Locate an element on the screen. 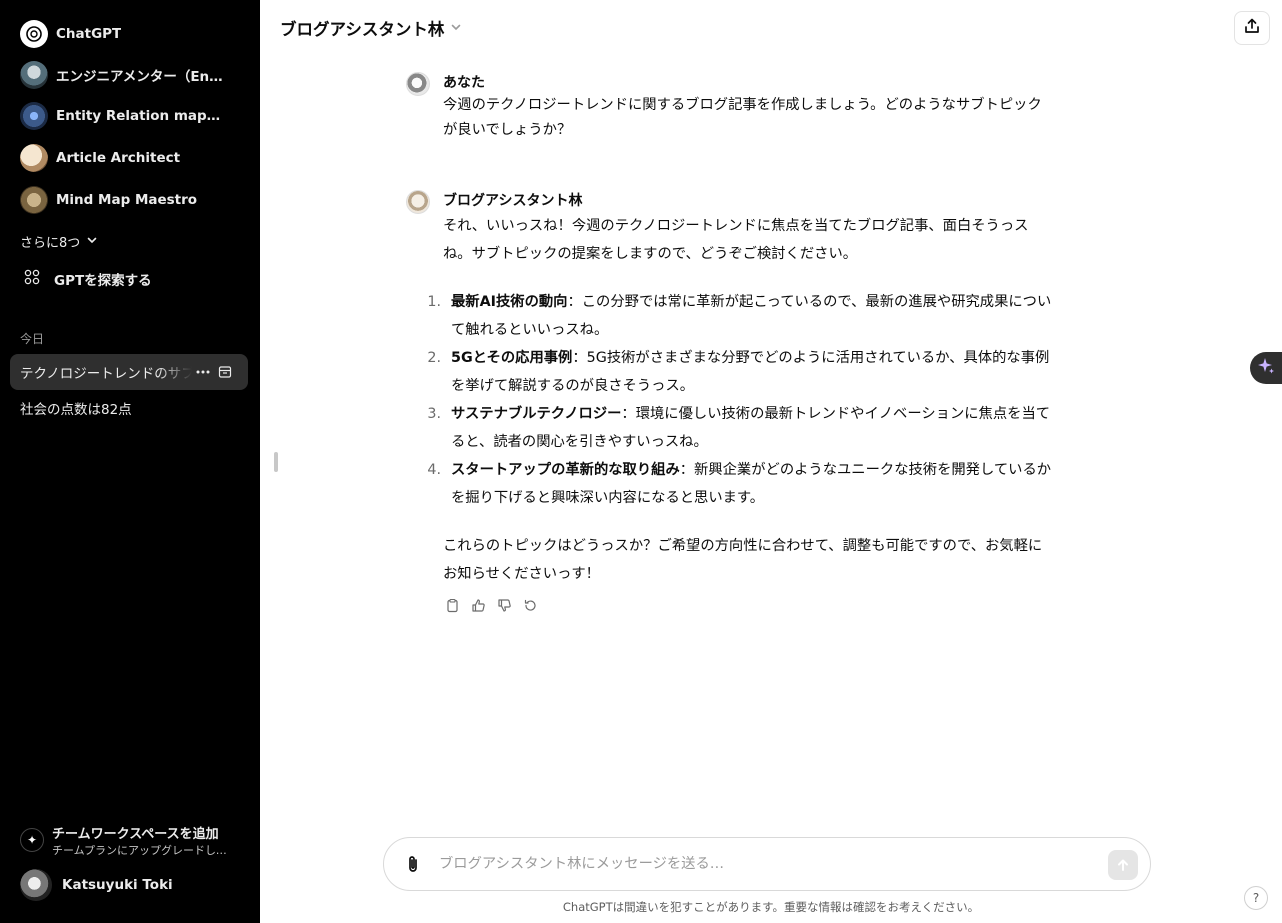 This screenshot has width=1282, height=923. thumbs-up-icon is located at coordinates (478, 605).